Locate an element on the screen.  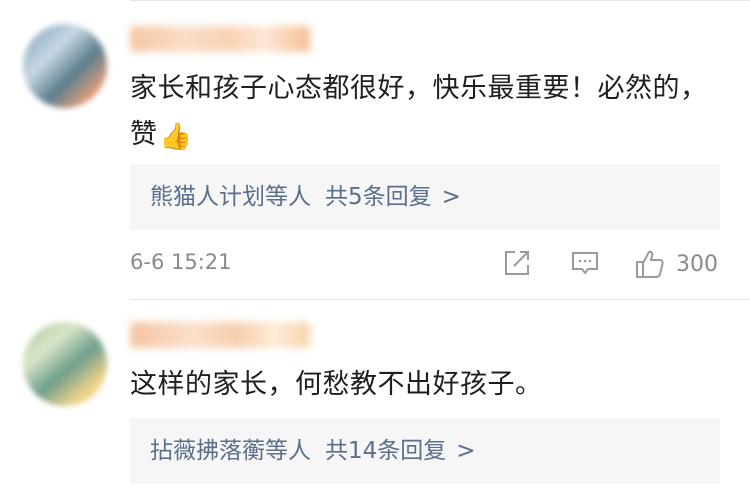
share-icon is located at coordinates (517, 263).